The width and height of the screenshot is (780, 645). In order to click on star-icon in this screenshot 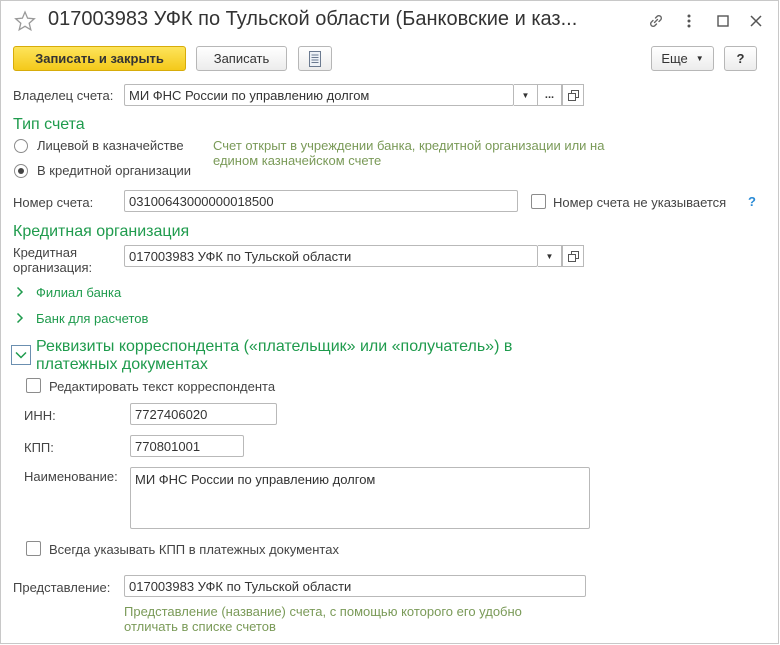, I will do `click(25, 21)`.